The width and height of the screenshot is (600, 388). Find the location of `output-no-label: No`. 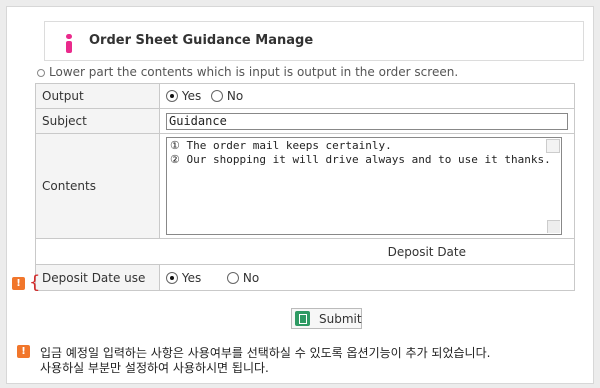

output-no-label: No is located at coordinates (235, 96).